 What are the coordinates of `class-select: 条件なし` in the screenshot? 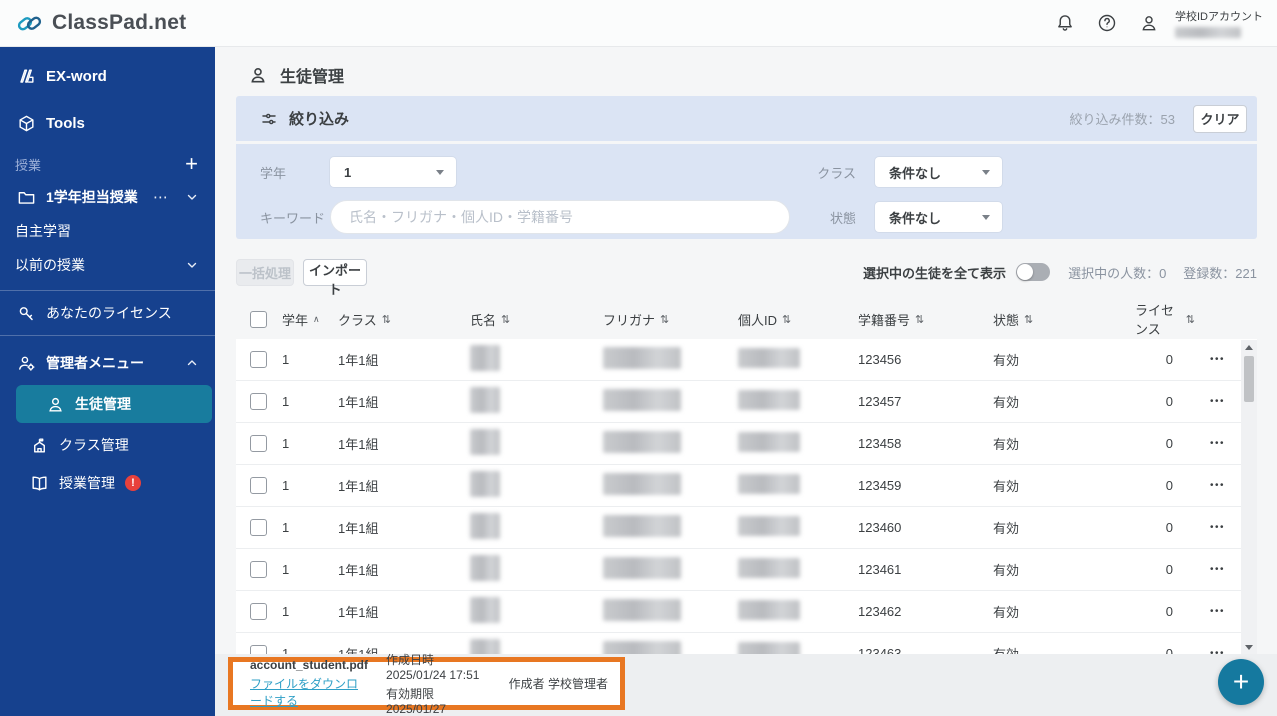 It's located at (938, 172).